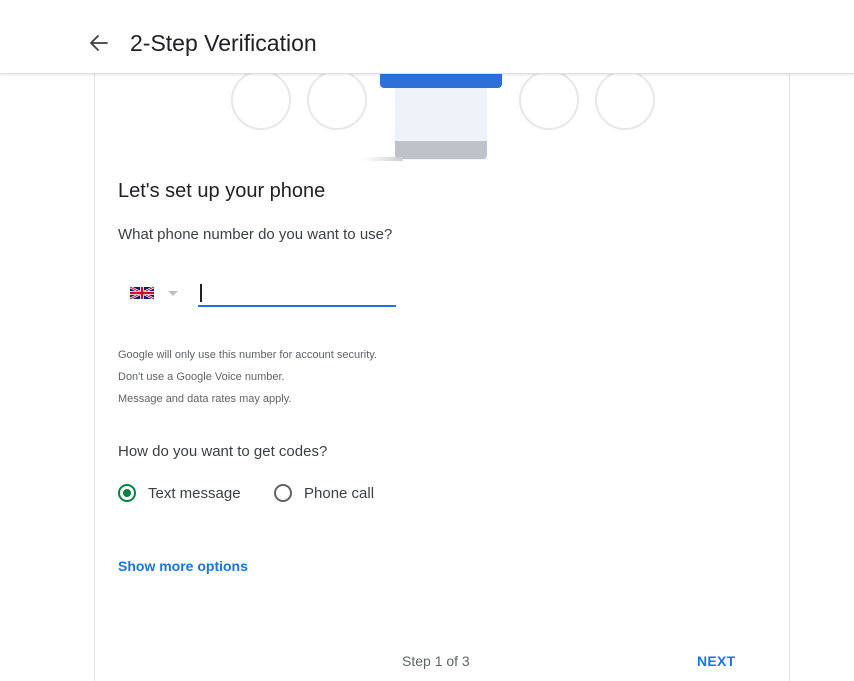  What do you see at coordinates (436, 661) in the screenshot?
I see `step-indicator: Step 1 of 3` at bounding box center [436, 661].